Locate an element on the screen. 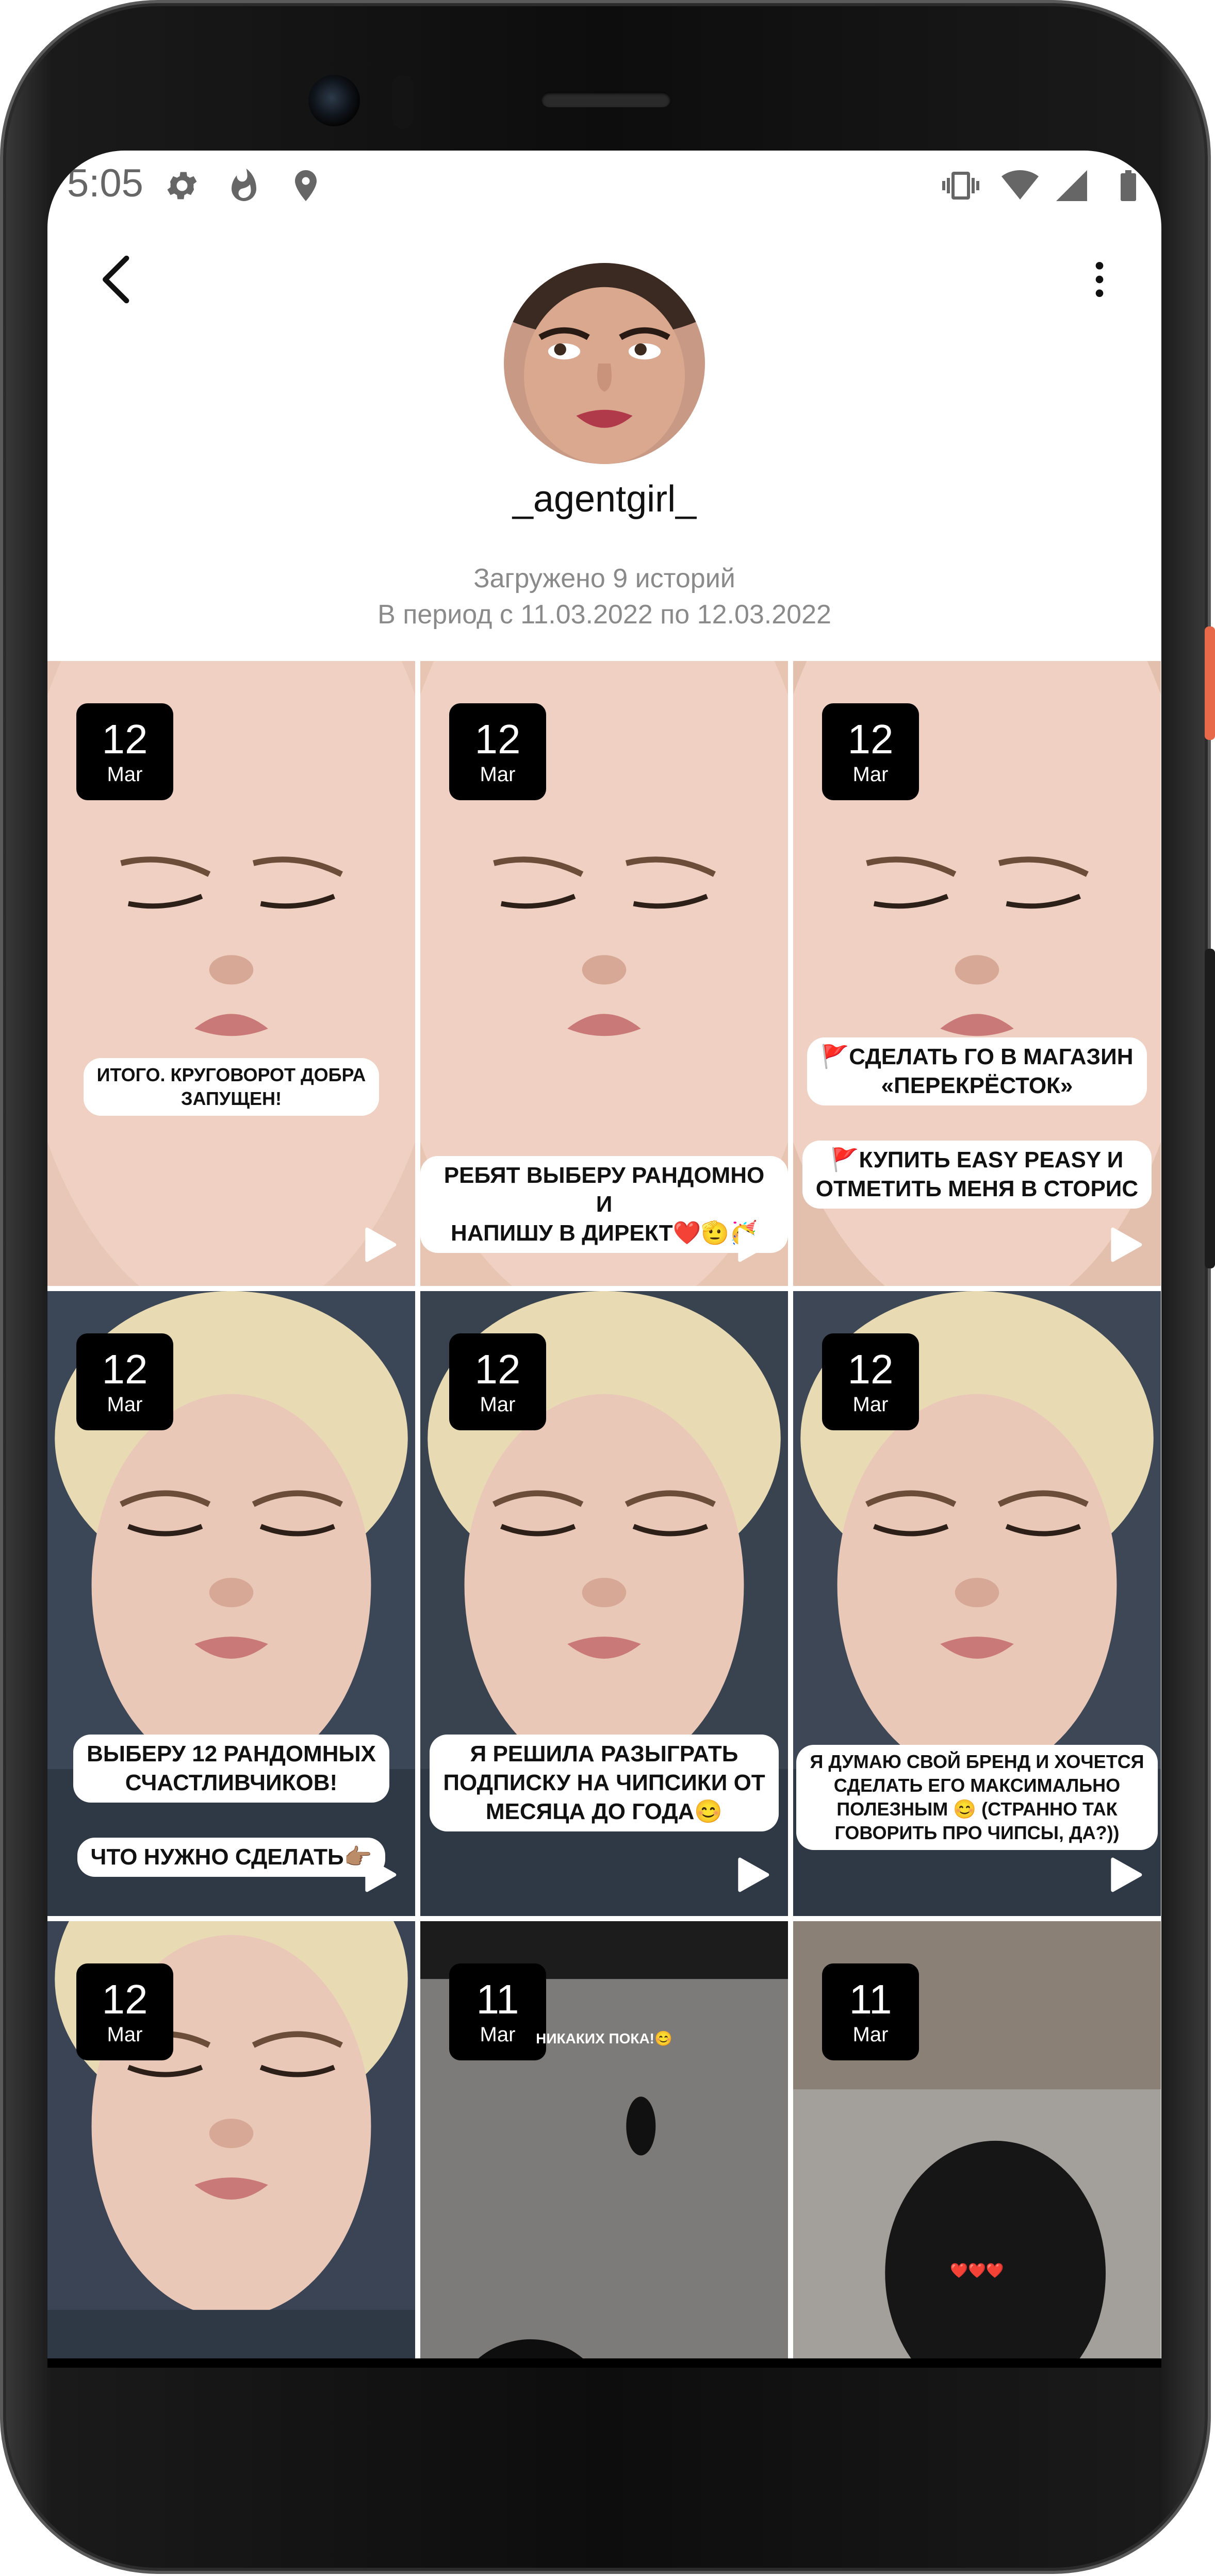 The image size is (1215, 2576). story-caption: НИКАКИХ ПОКА!😊 is located at coordinates (604, 2038).